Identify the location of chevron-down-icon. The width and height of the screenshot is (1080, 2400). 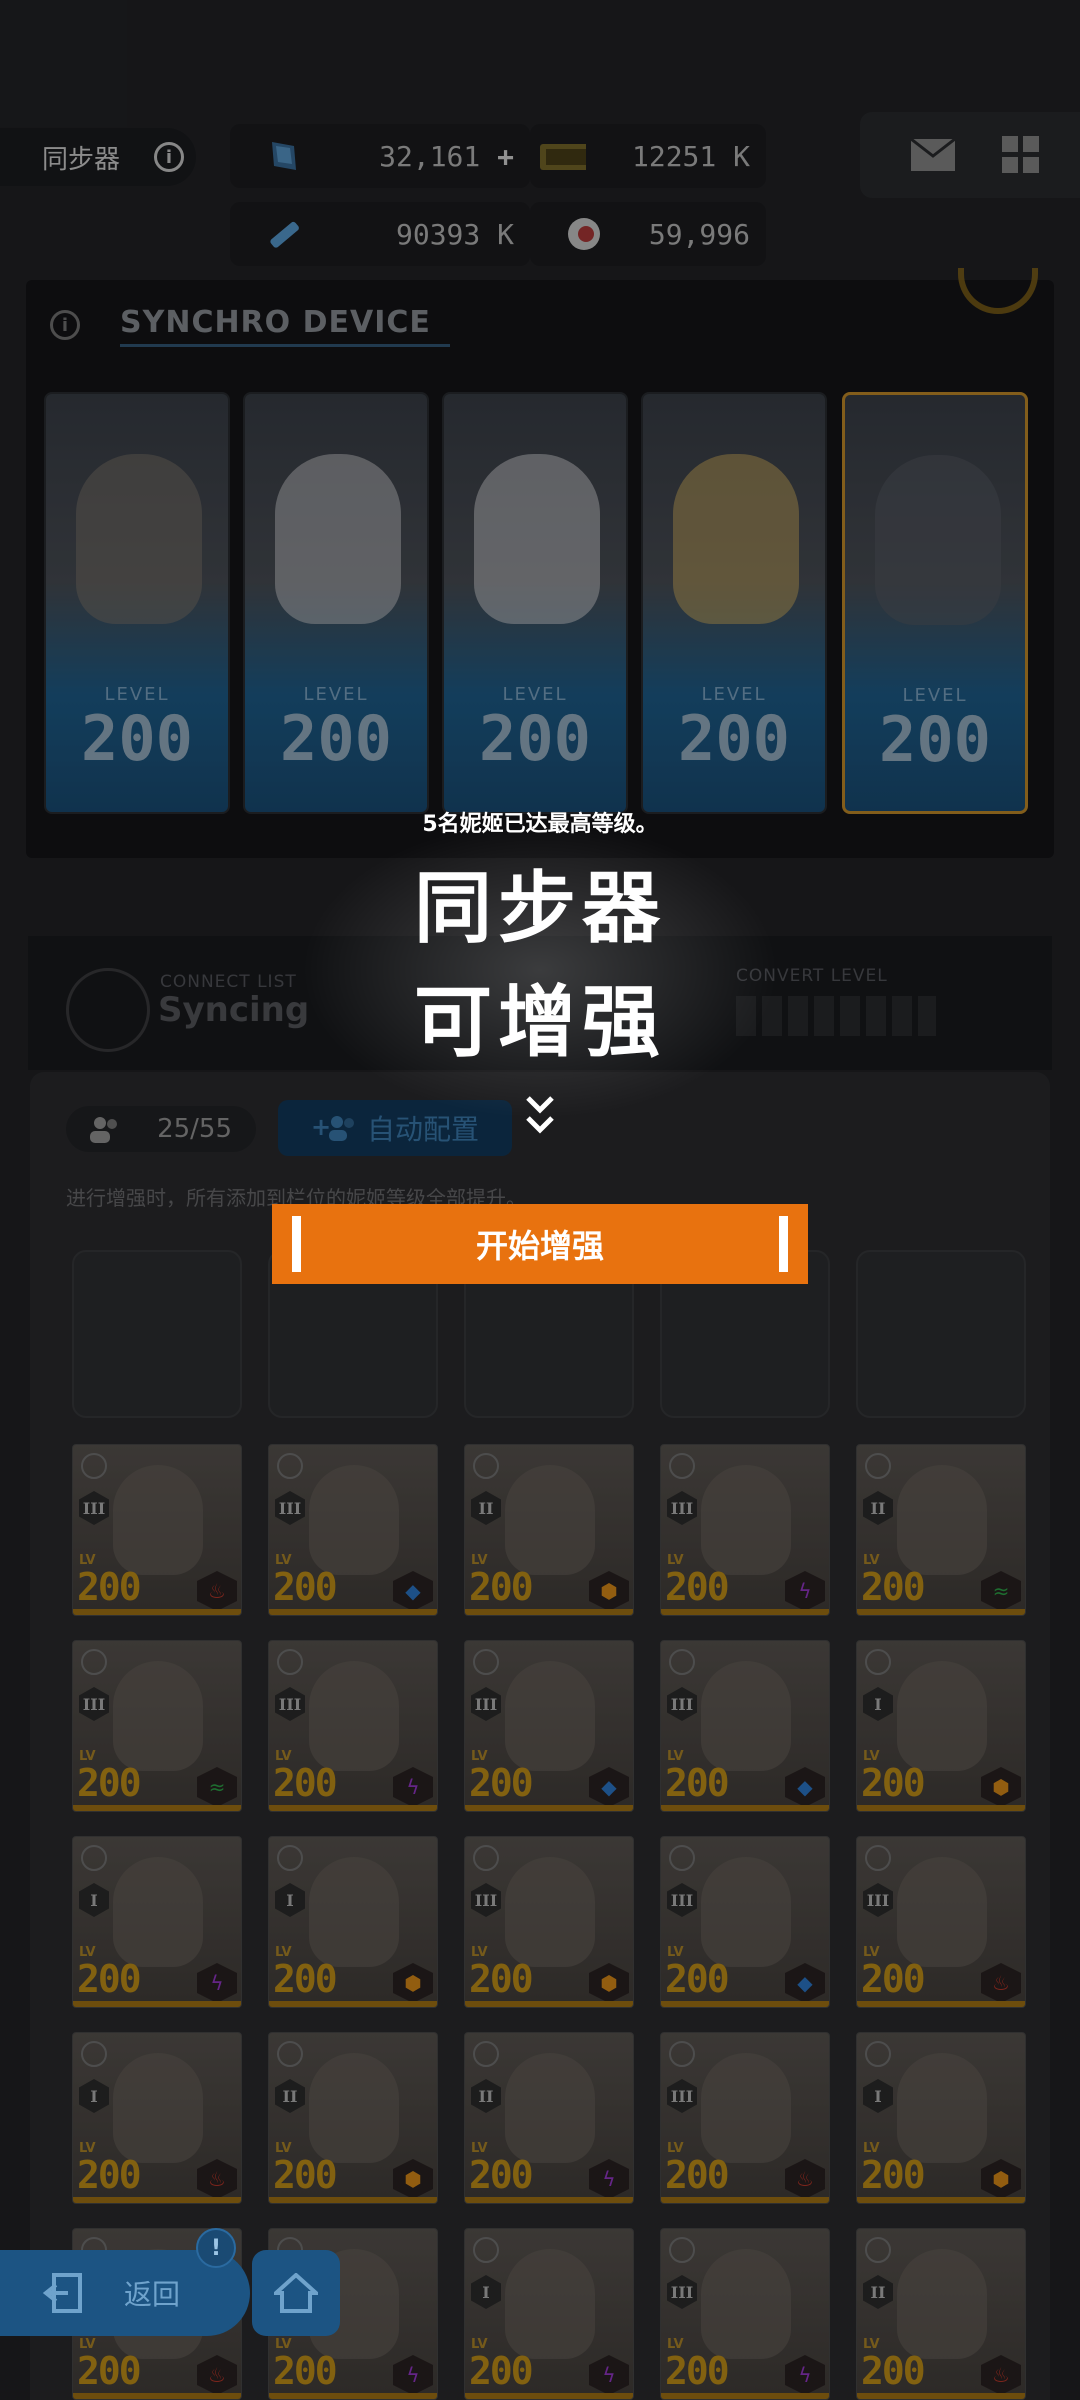
(540, 1115).